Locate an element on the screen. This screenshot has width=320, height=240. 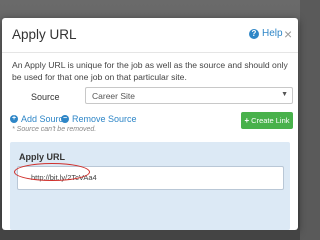
source-selected-value: Career Site is located at coordinates (113, 96).